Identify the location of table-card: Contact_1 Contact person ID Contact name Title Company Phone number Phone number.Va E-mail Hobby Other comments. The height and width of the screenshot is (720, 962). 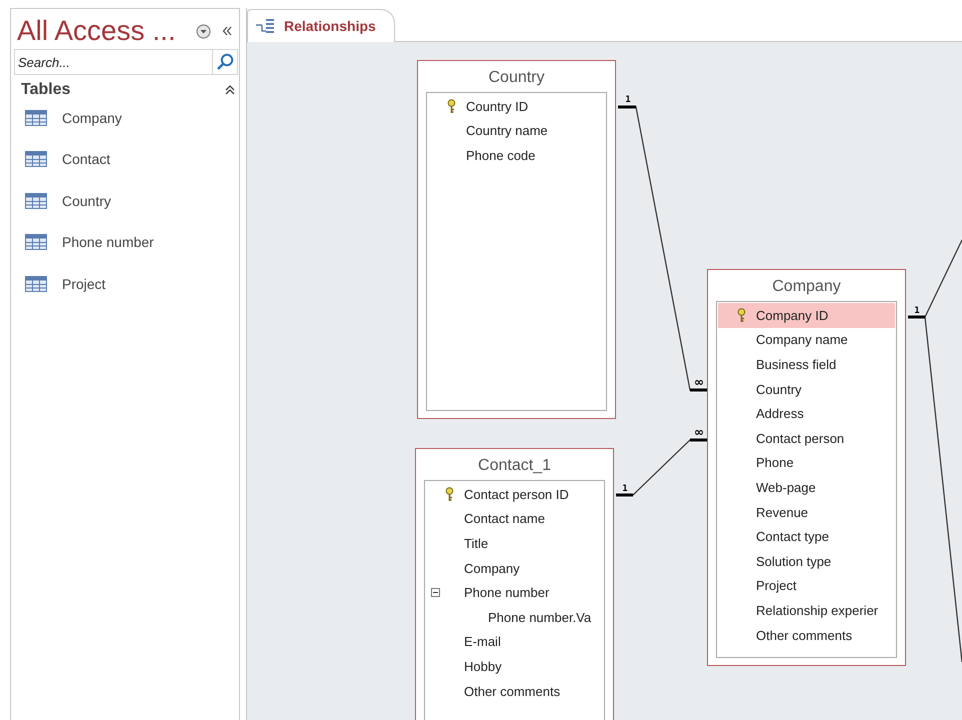
(514, 584).